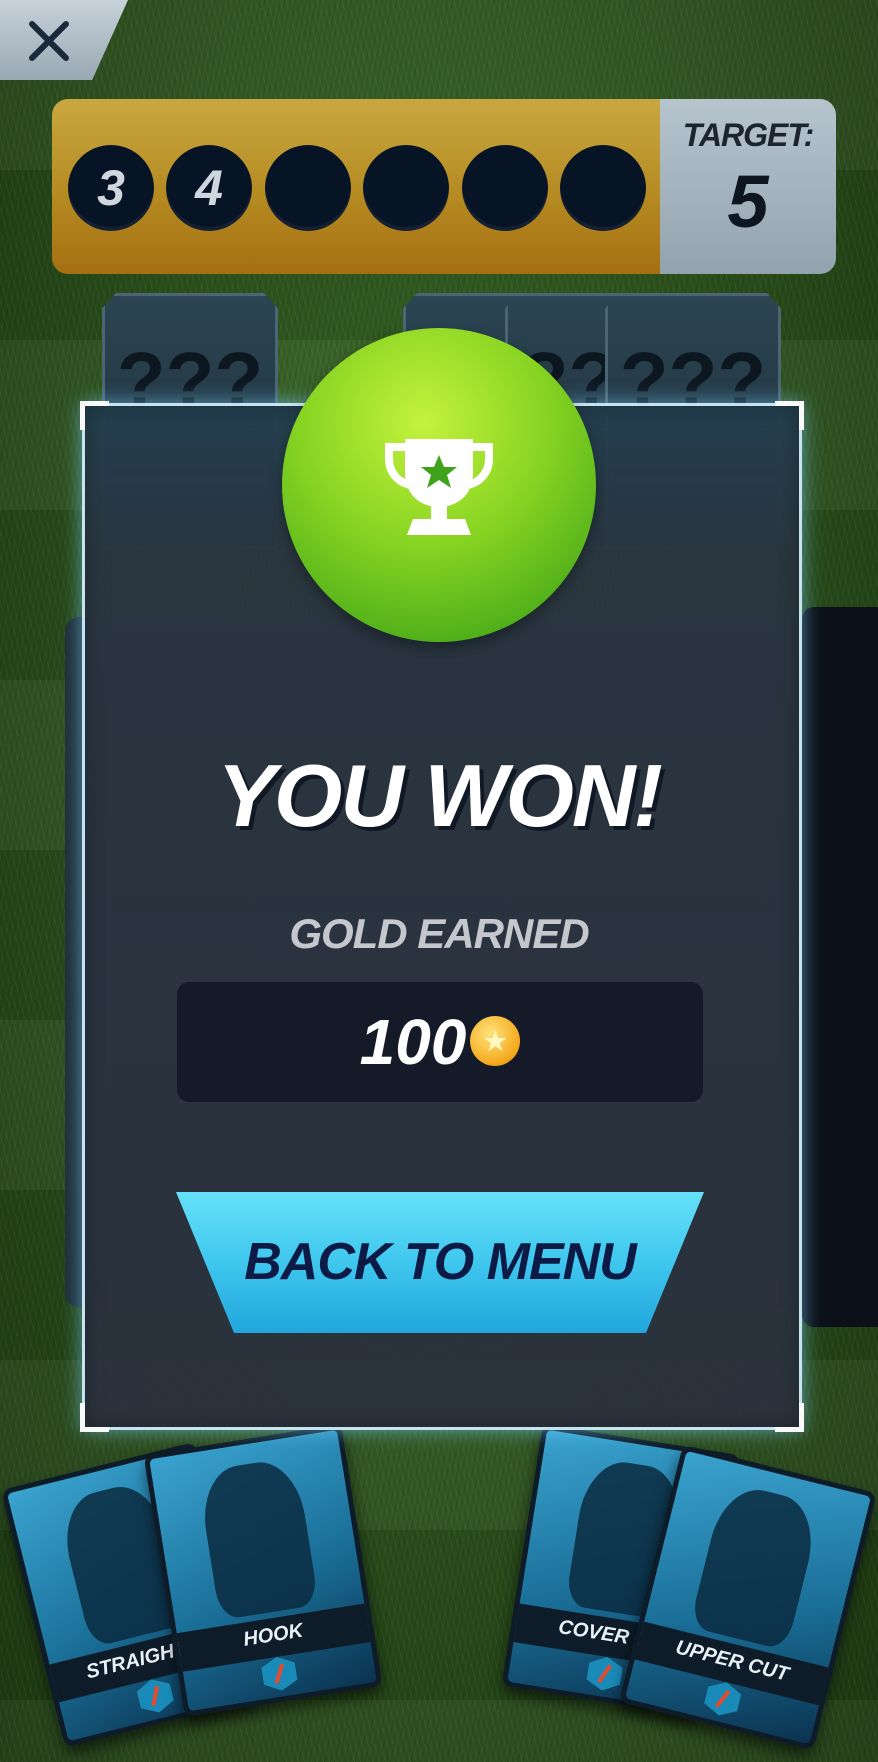  Describe the element at coordinates (495, 1041) in the screenshot. I see `coin-icon: ★` at that location.